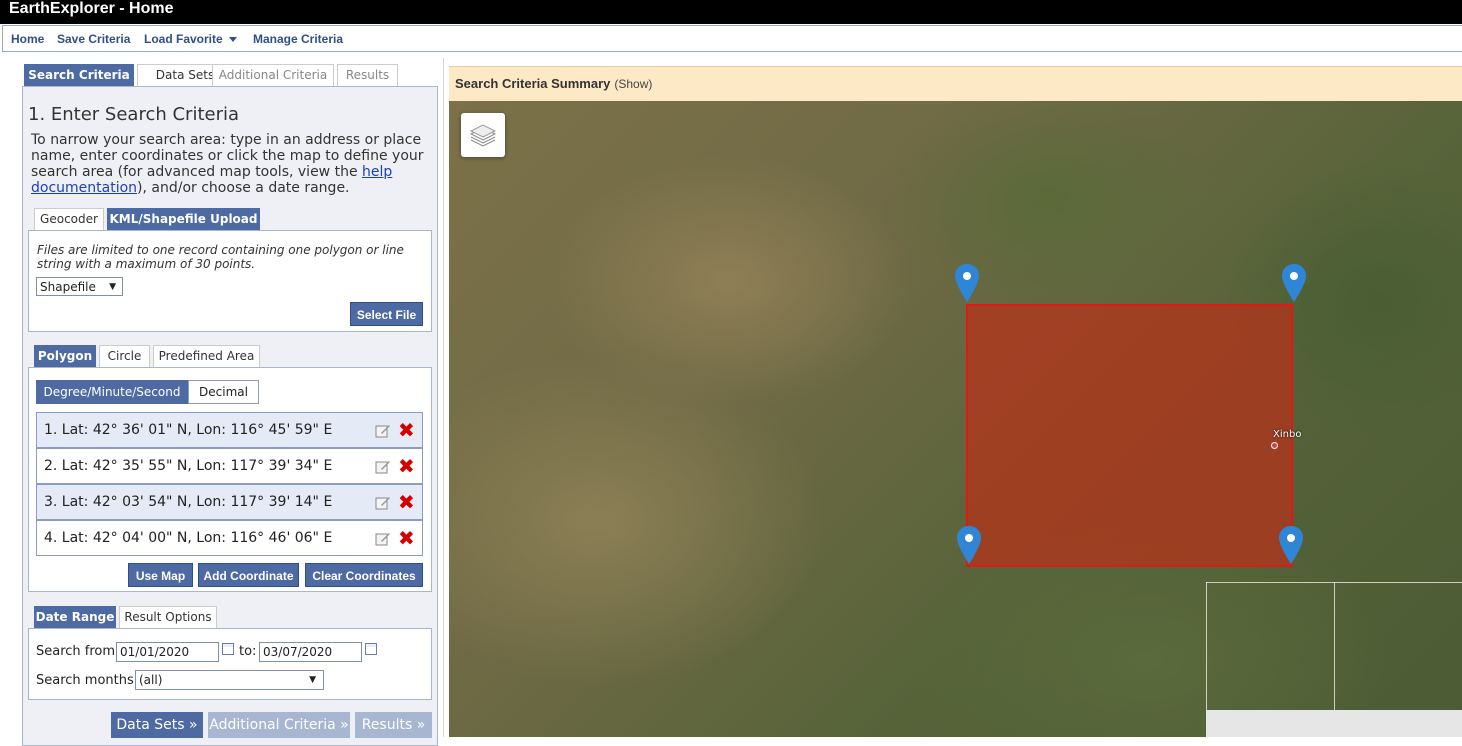 The image size is (1462, 746). What do you see at coordinates (183, 39) in the screenshot?
I see `menu-load-favorite-label: Load Favorite` at bounding box center [183, 39].